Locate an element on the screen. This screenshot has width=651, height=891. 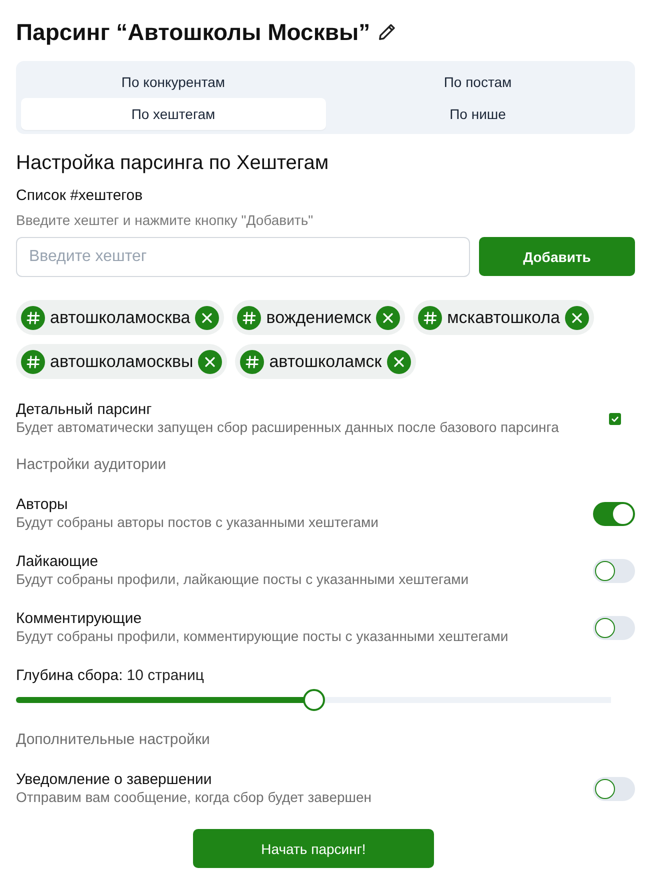
tab: По конкурентам is located at coordinates (173, 82).